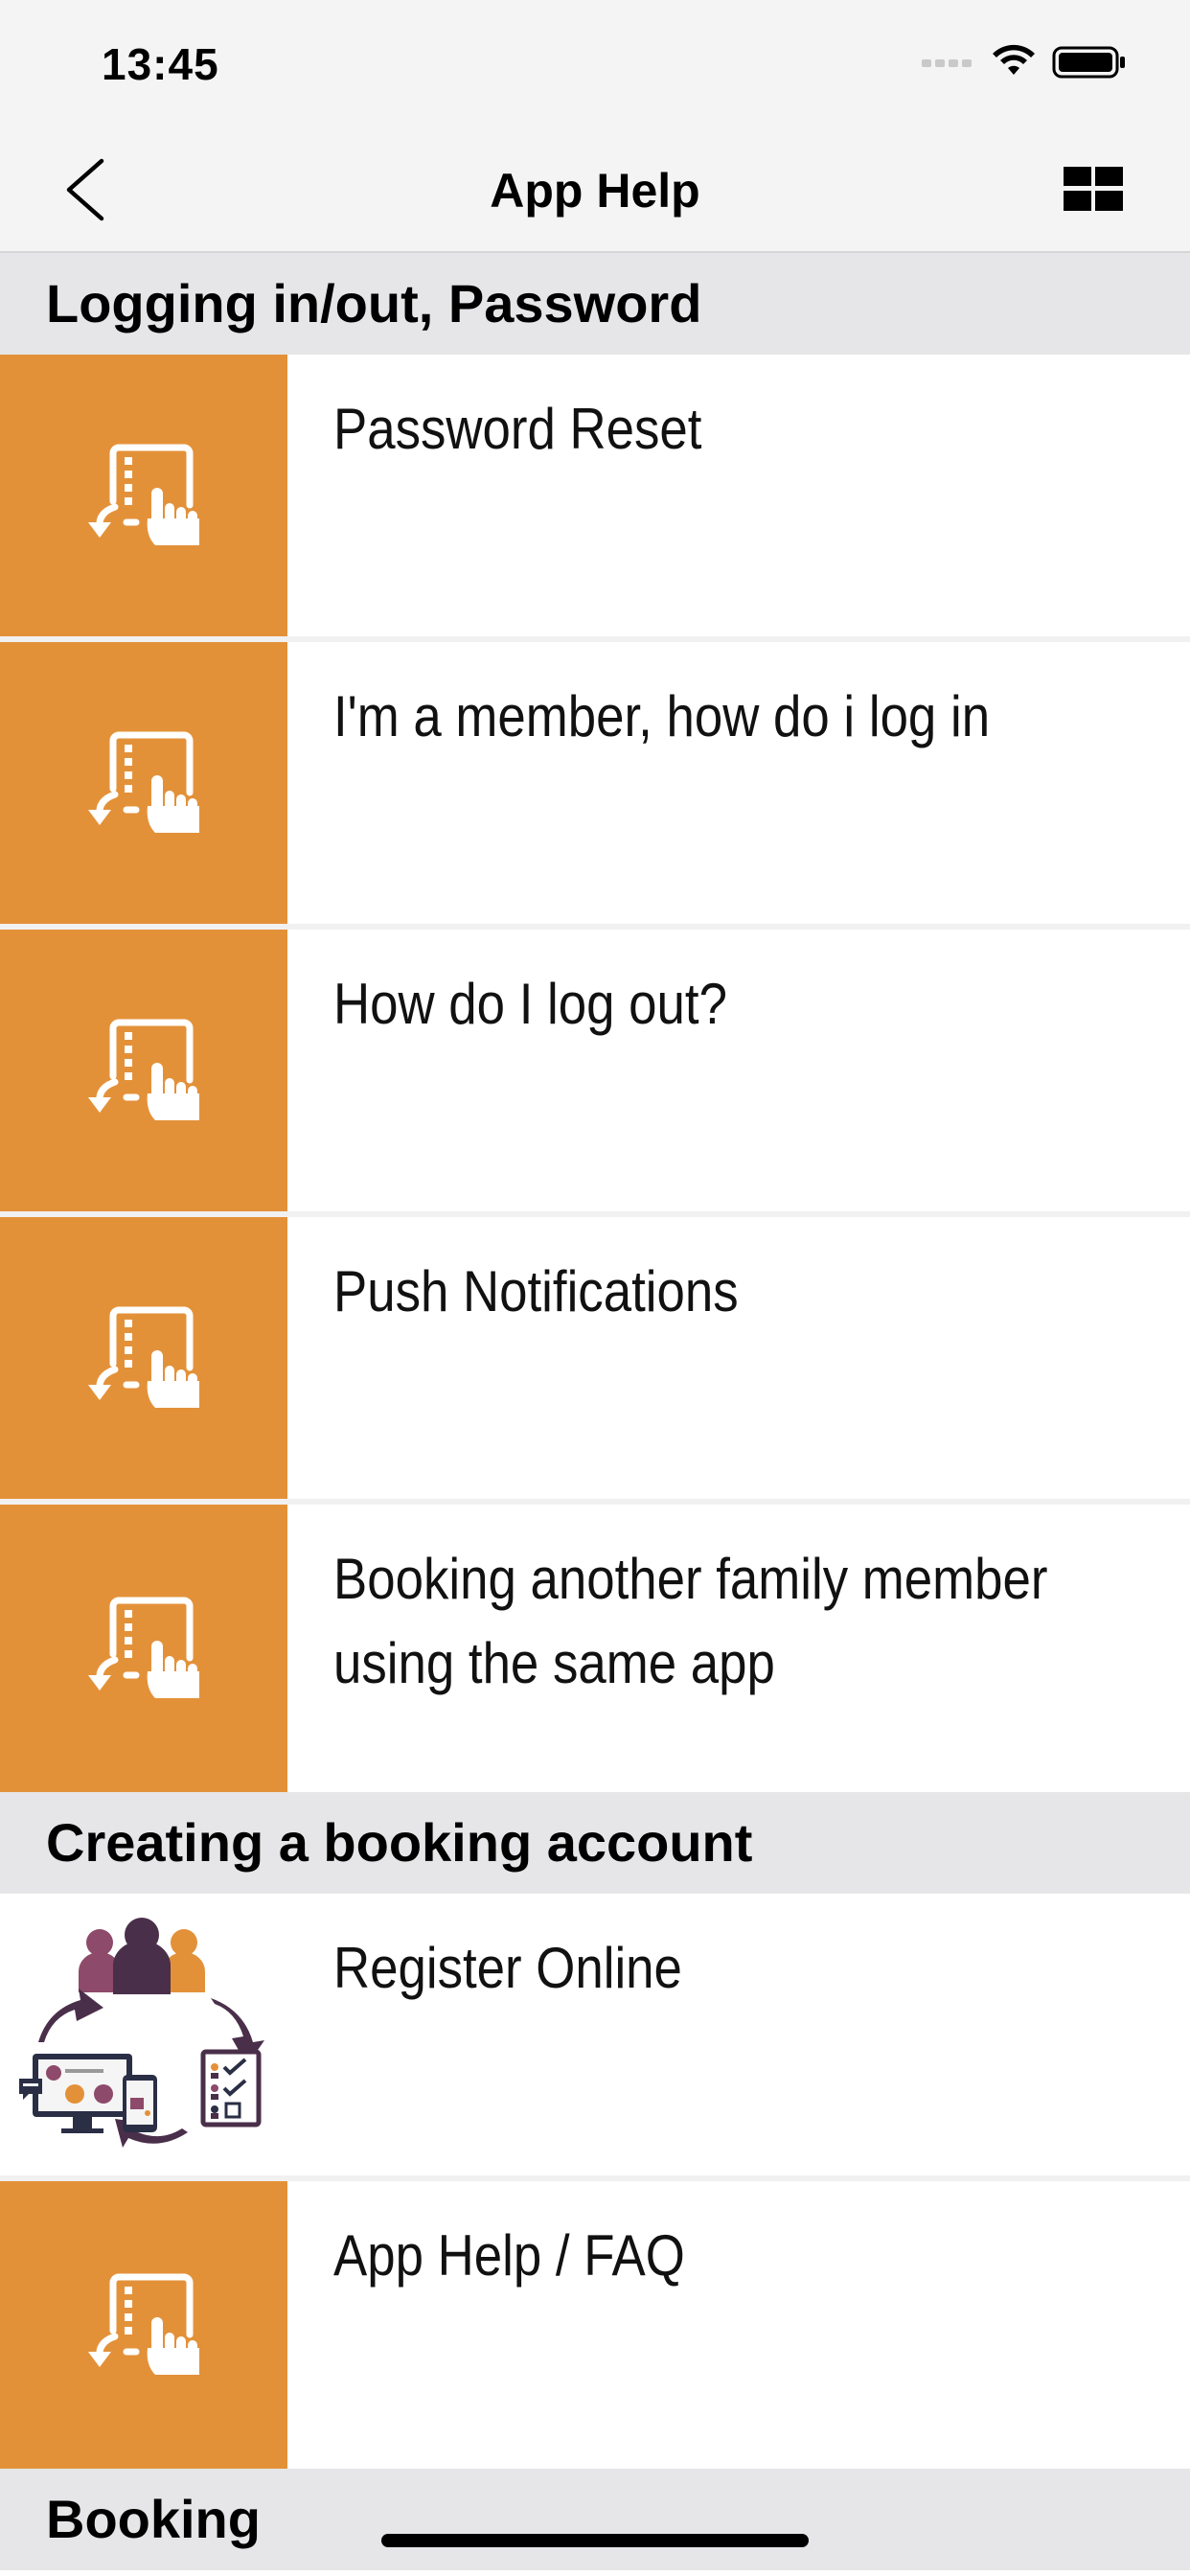 The height and width of the screenshot is (2576, 1190). Describe the element at coordinates (231, 2088) in the screenshot. I see `checklist-icon` at that location.